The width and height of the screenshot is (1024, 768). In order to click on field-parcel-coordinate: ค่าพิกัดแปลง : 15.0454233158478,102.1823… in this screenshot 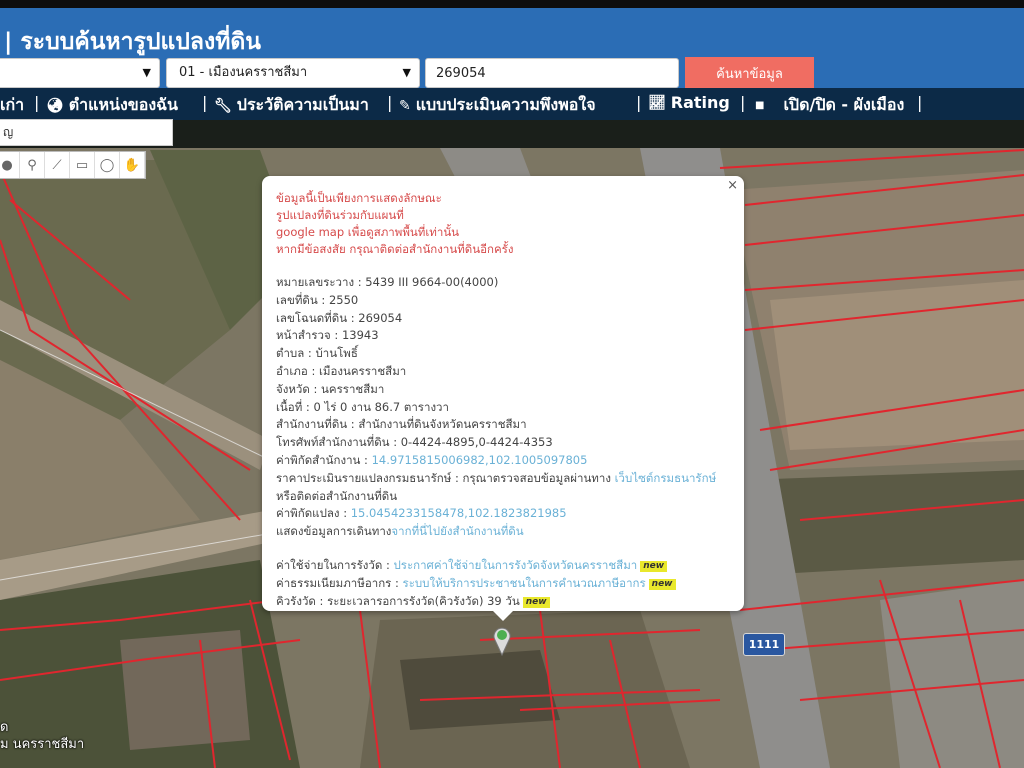, I will do `click(421, 513)`.